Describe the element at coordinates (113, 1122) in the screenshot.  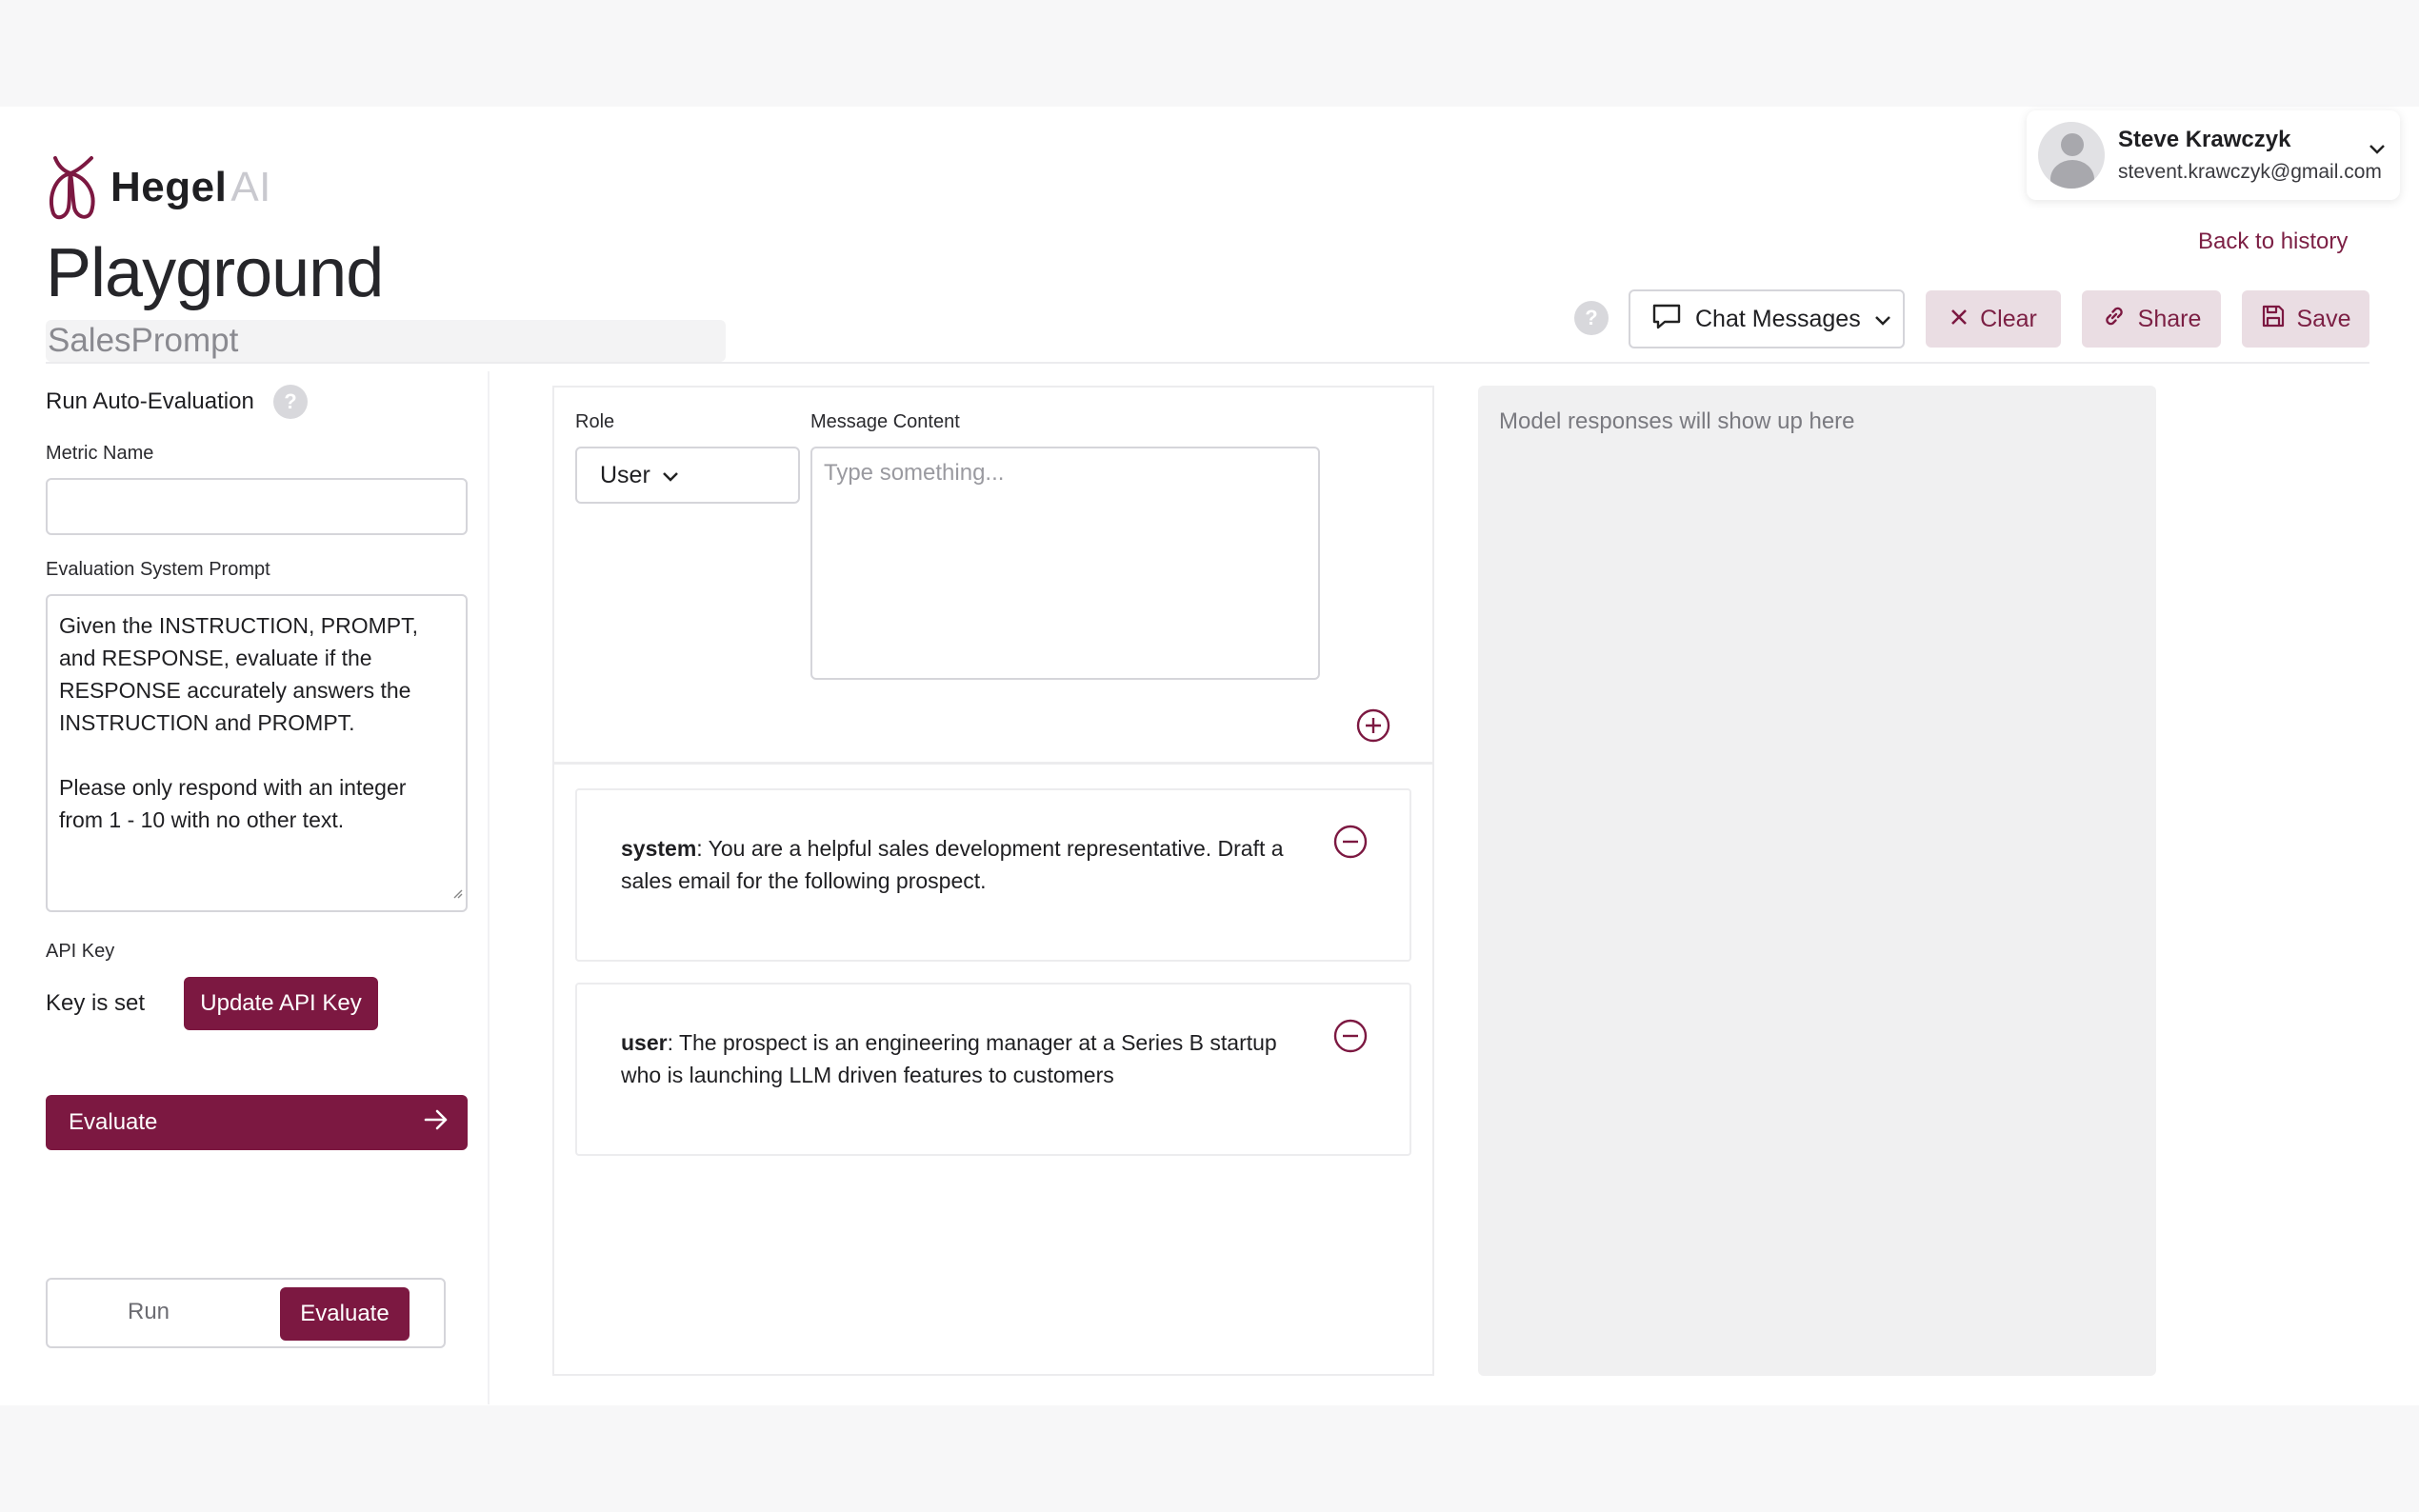
I see `evaluate-label: Evaluate` at that location.